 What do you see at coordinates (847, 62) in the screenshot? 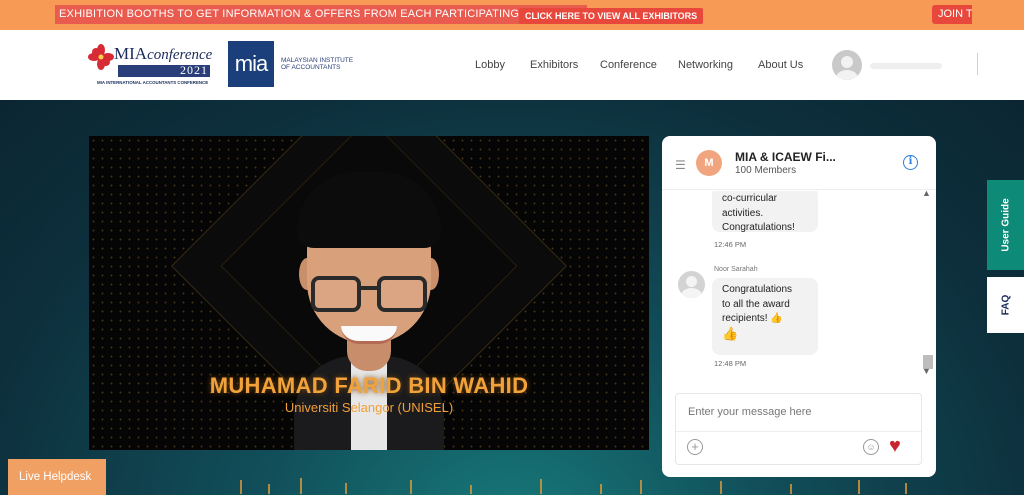
I see `avatar-head` at bounding box center [847, 62].